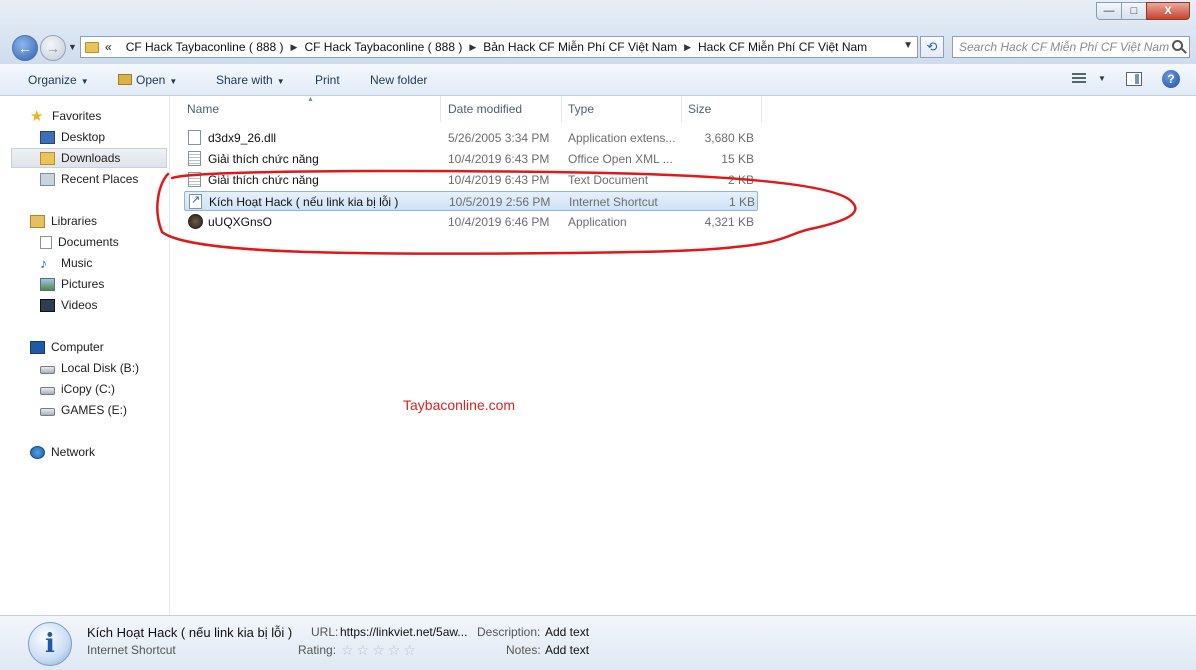 This screenshot has height=670, width=1196. I want to click on file-size: 15 KB, so click(737, 159).